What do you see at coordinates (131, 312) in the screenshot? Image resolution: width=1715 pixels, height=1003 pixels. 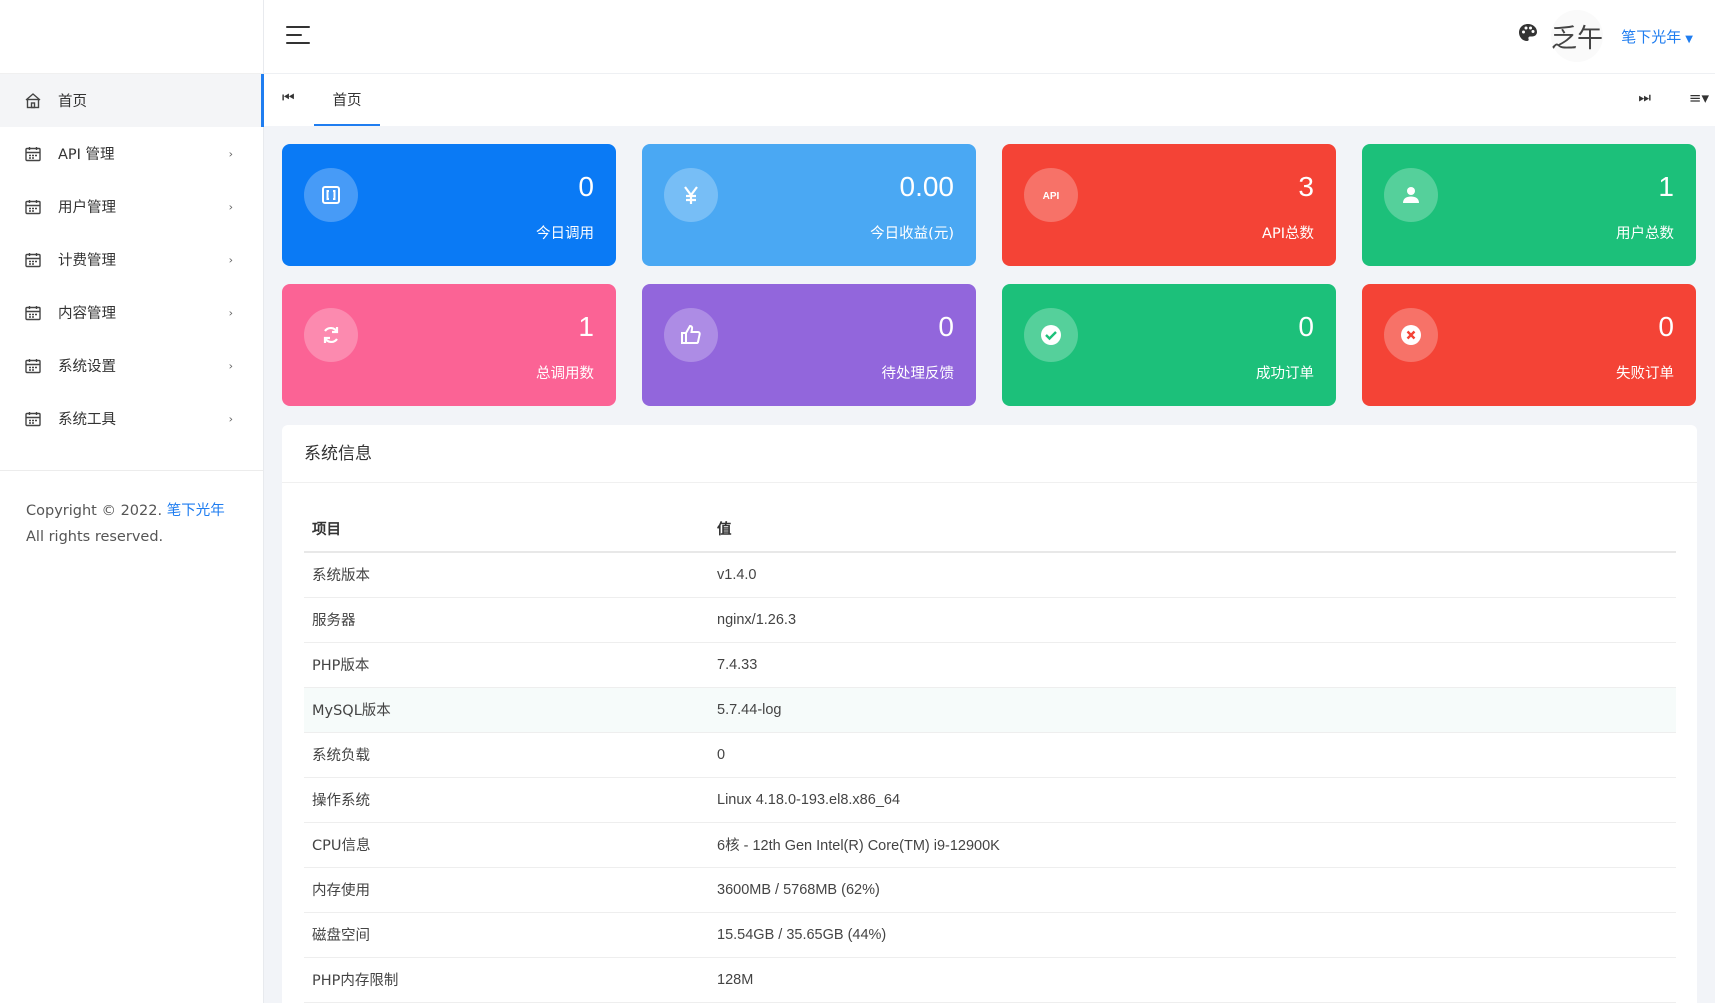 I see `sidebar-item-content: 内容管理 ›` at bounding box center [131, 312].